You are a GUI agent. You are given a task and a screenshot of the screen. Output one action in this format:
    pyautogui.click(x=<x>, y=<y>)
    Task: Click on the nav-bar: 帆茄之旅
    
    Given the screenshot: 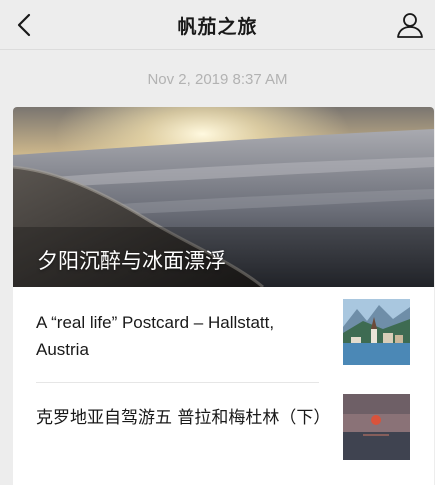 What is the action you would take?
    pyautogui.click(x=217, y=25)
    